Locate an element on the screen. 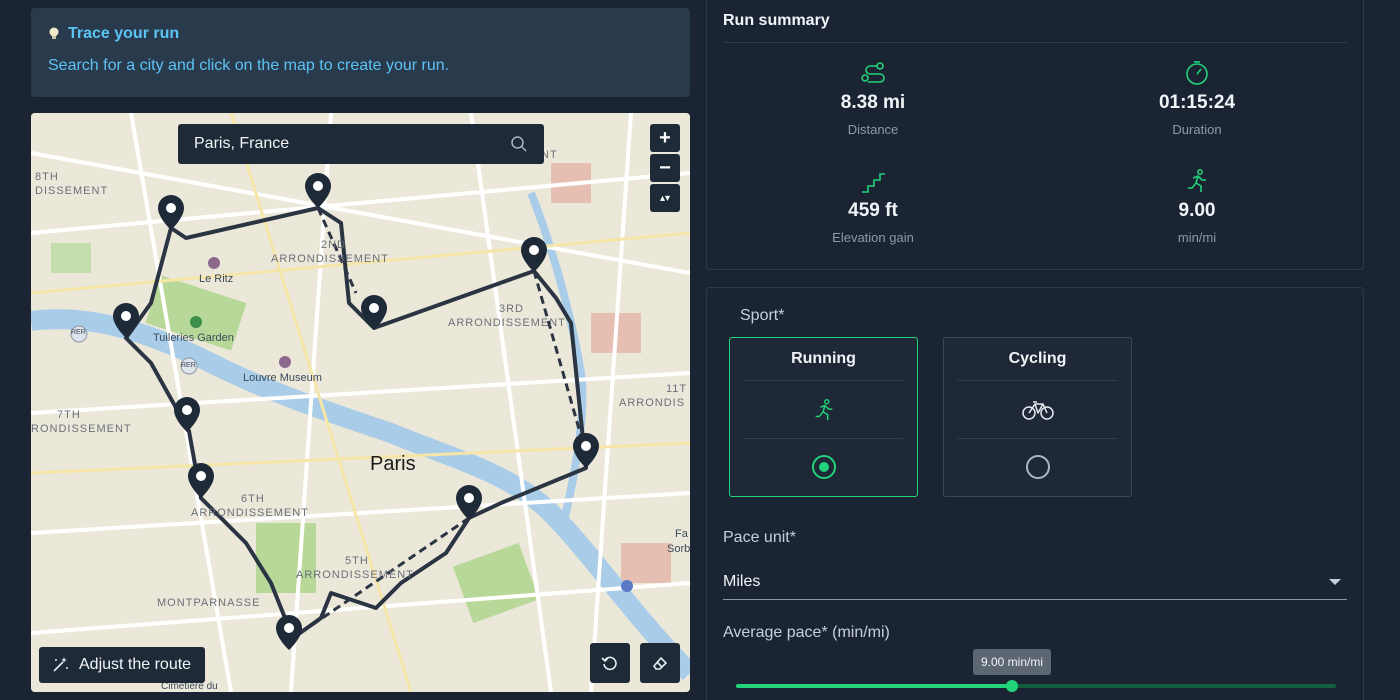  elevation-label: Elevation gain is located at coordinates (873, 237).